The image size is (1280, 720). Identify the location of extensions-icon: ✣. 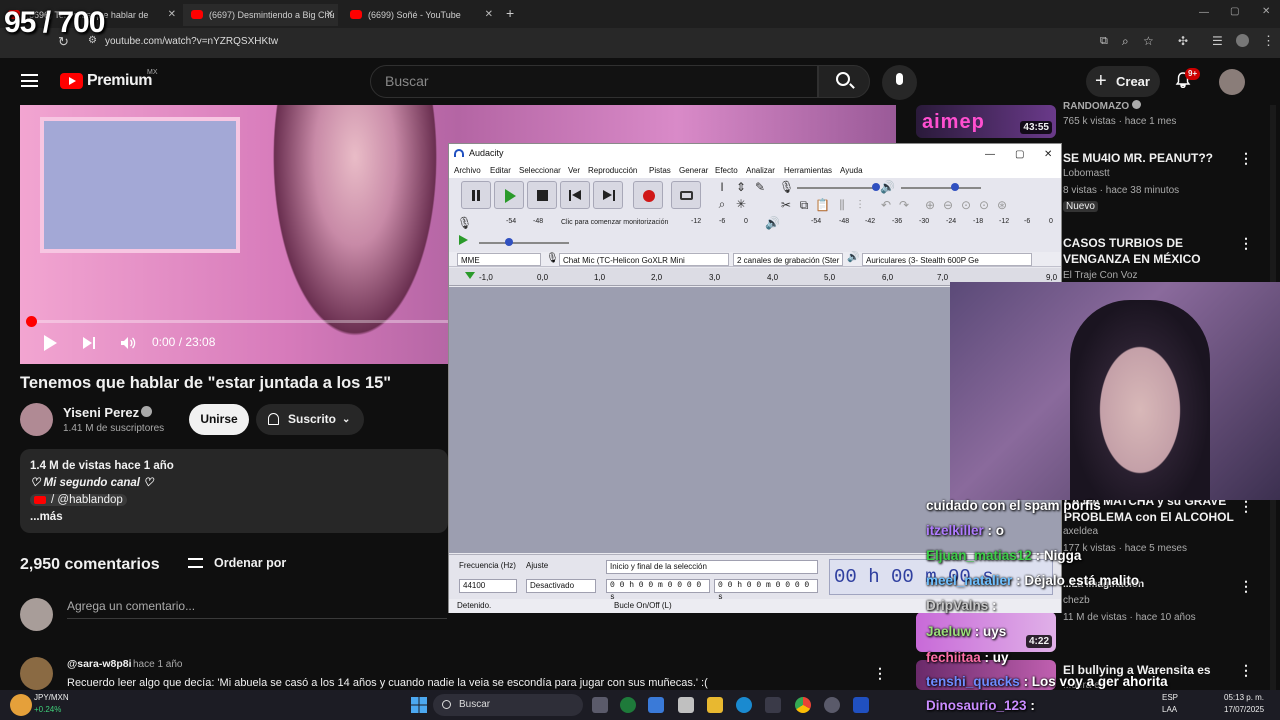
(1183, 41).